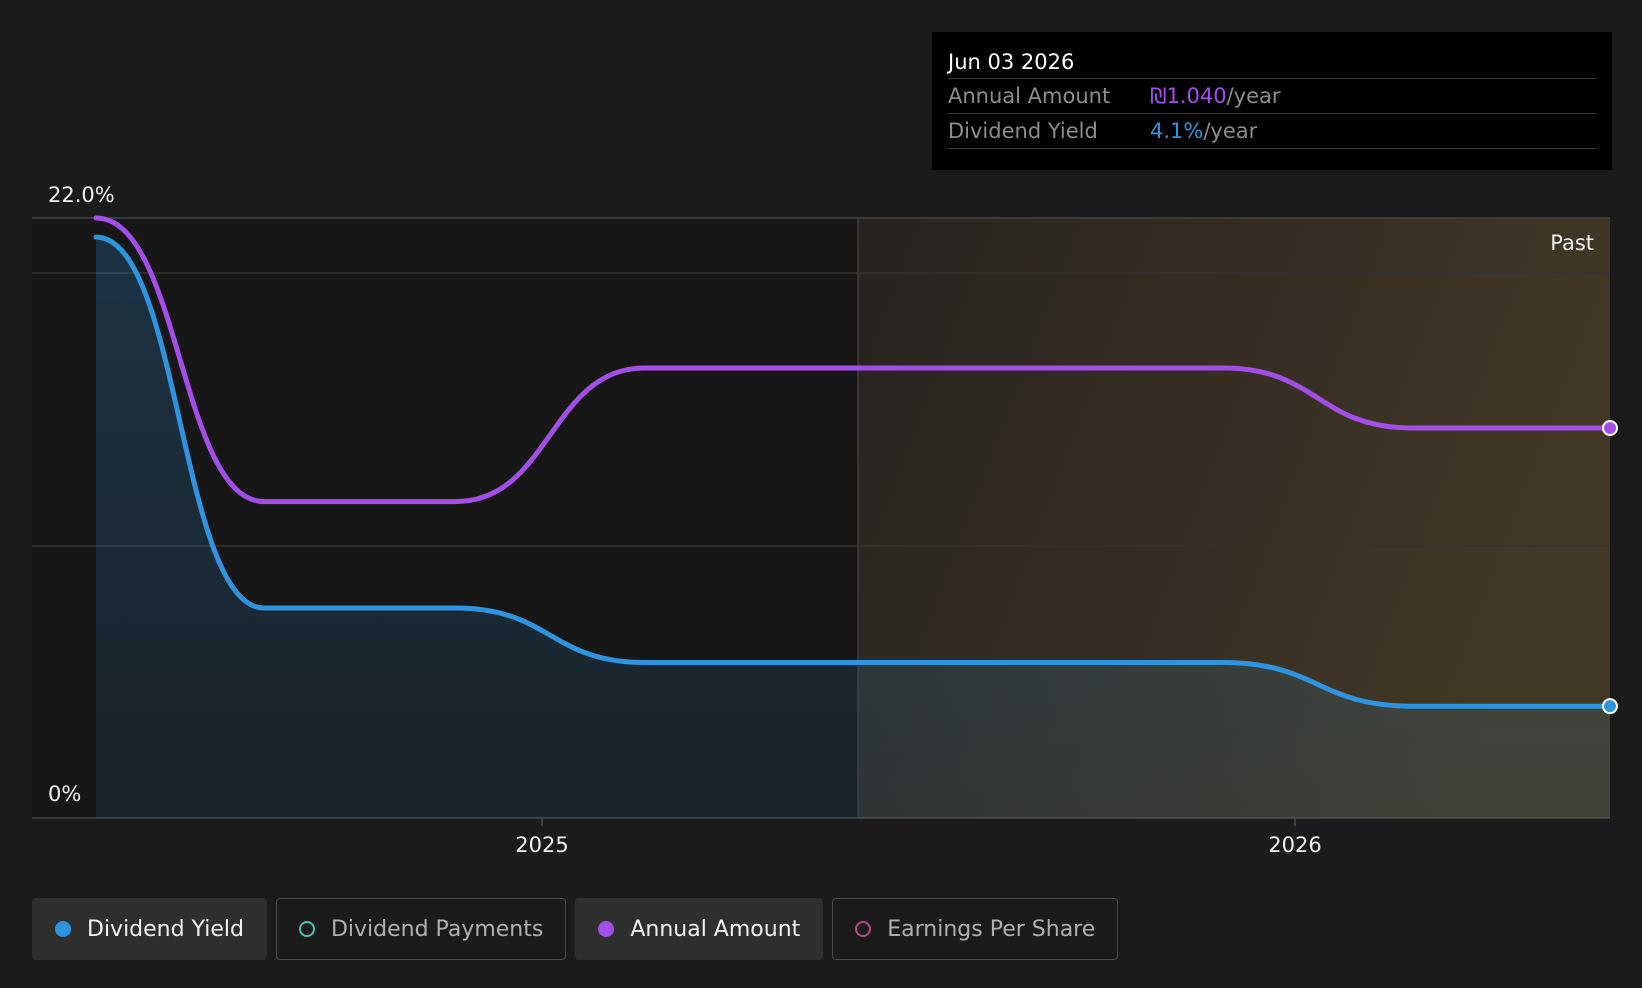  I want to click on legend-label: Dividend Payments, so click(437, 929).